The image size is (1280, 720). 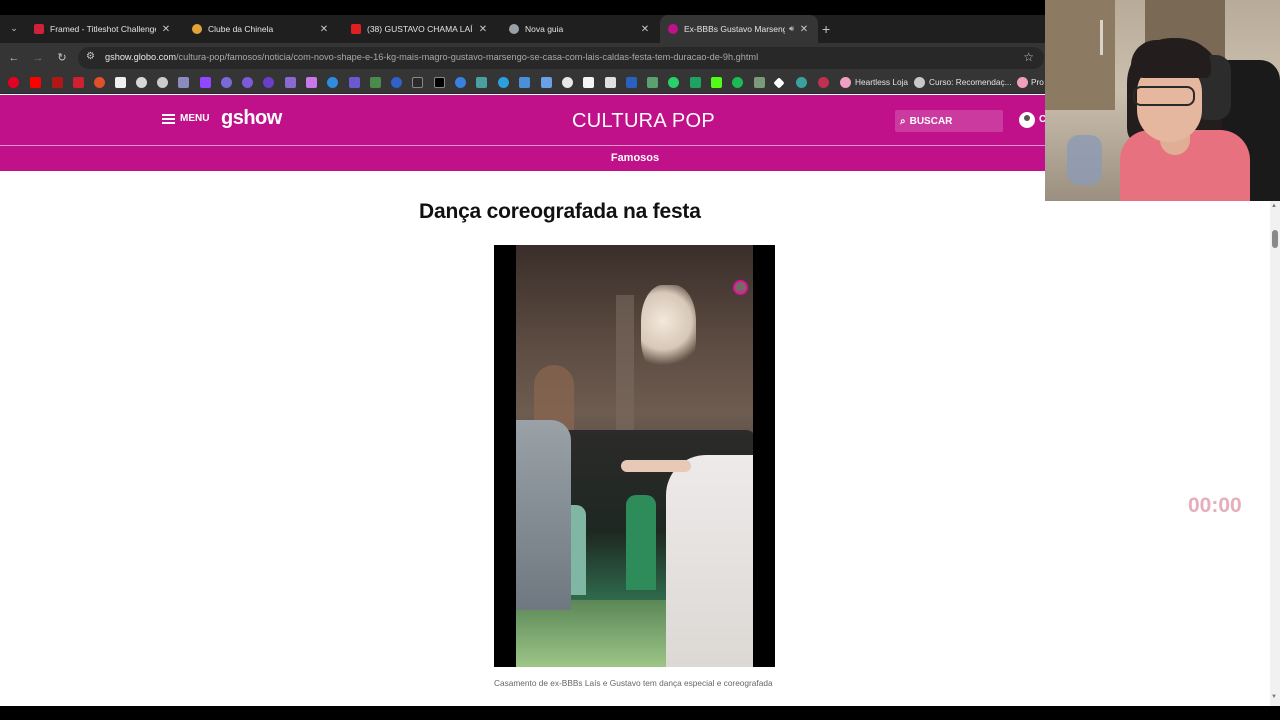 What do you see at coordinates (543, 515) in the screenshot?
I see `video-scene-groom` at bounding box center [543, 515].